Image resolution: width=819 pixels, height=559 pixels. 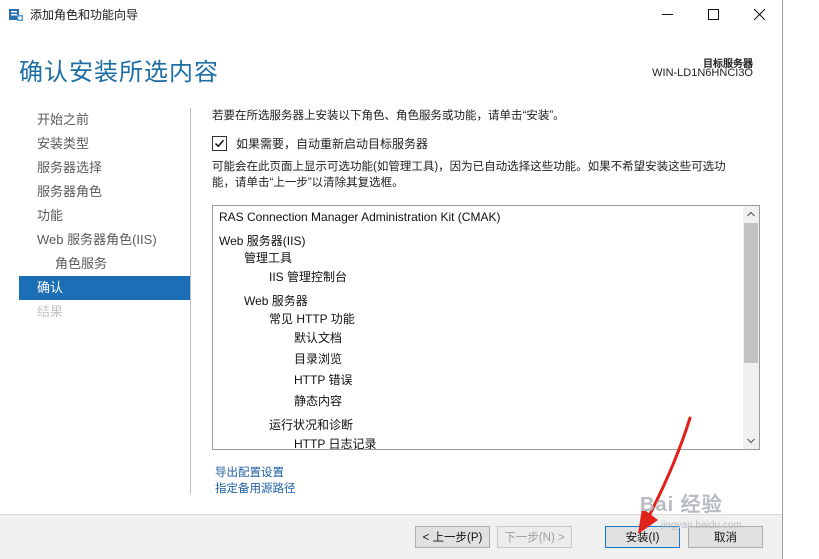 What do you see at coordinates (391, 14) in the screenshot?
I see `title-bar: 添加角色和功能向导` at bounding box center [391, 14].